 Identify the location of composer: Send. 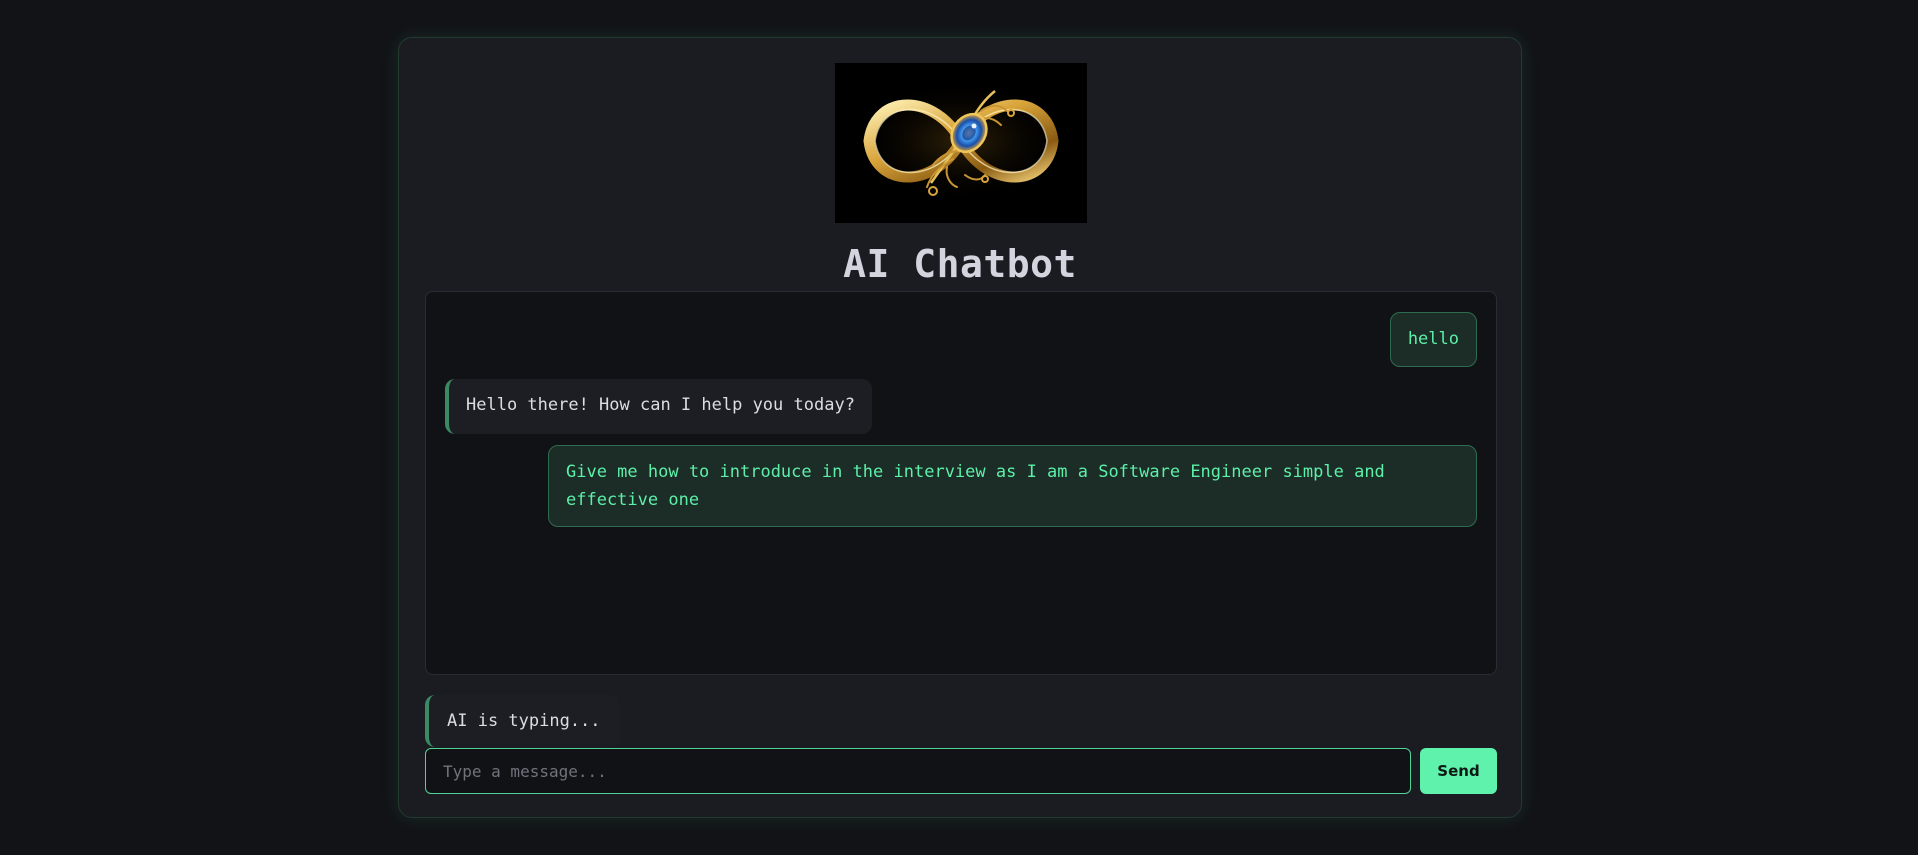
(961, 771).